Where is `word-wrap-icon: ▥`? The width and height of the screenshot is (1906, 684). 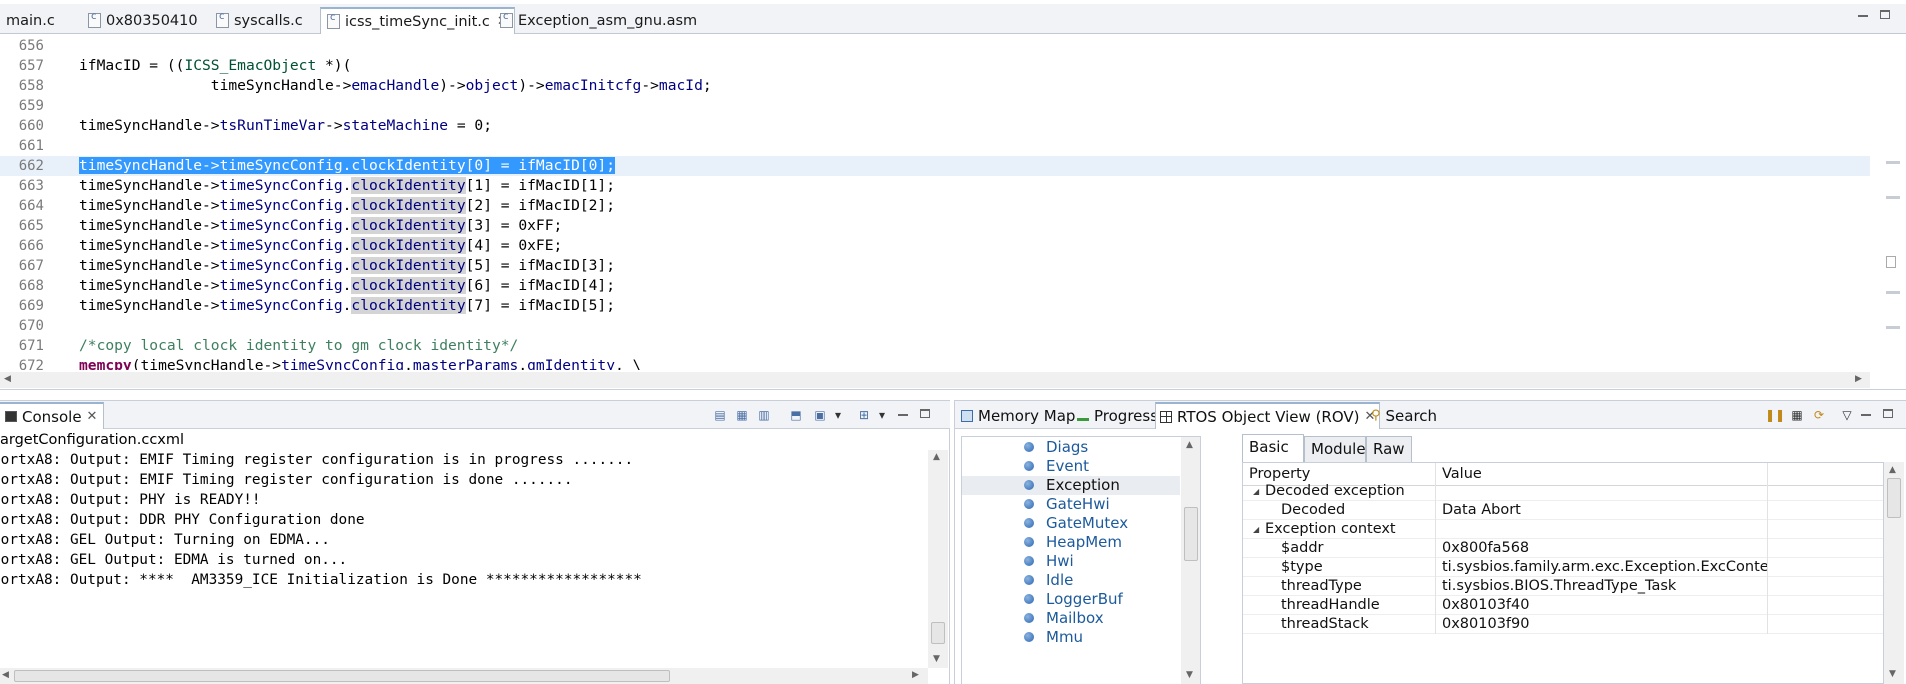
word-wrap-icon: ▥ is located at coordinates (764, 415).